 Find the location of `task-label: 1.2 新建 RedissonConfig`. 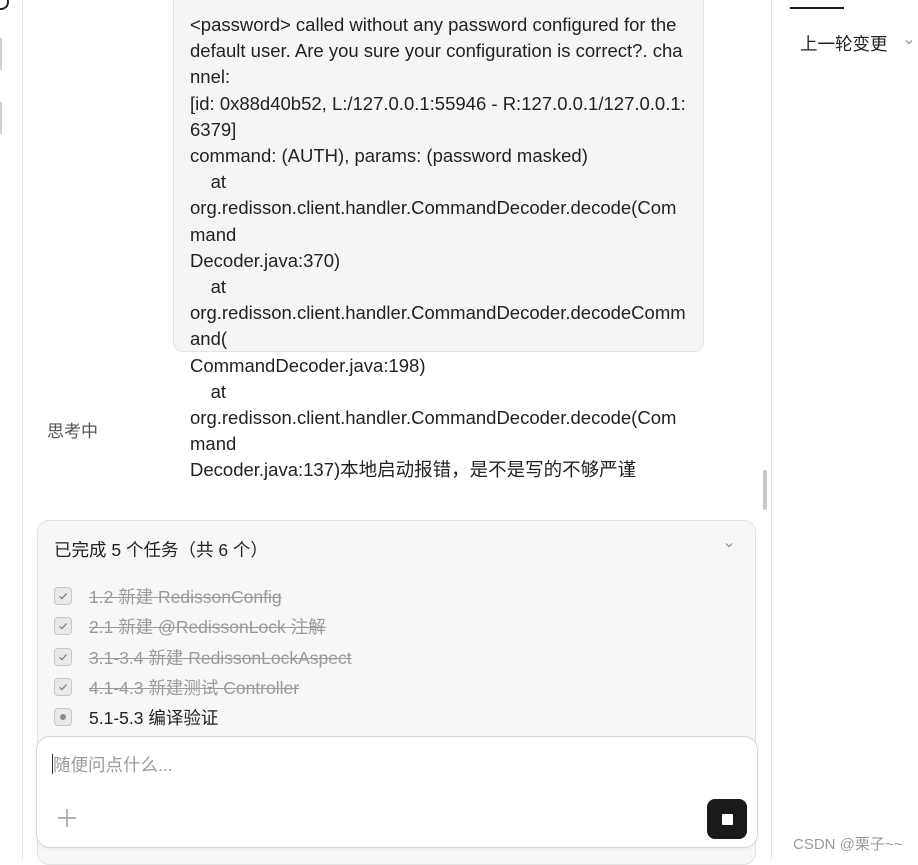

task-label: 1.2 新建 RedissonConfig is located at coordinates (185, 596).